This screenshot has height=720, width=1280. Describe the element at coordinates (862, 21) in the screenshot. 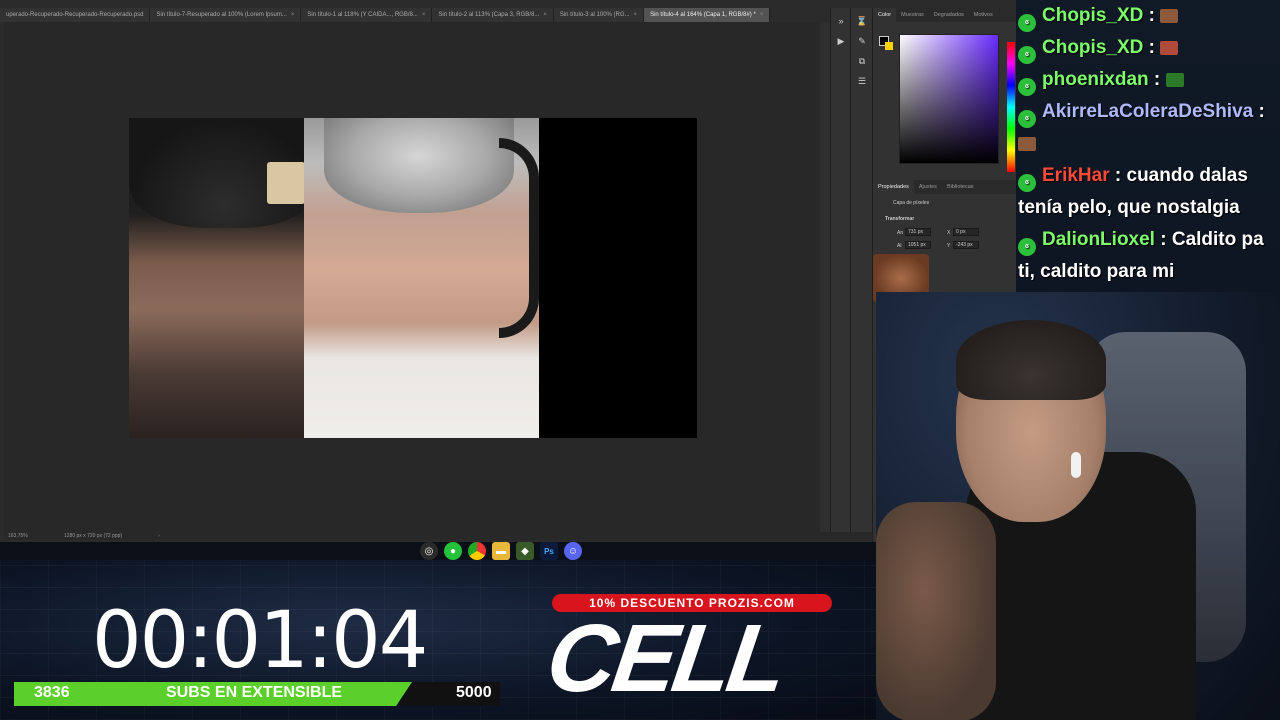

I see `history-icon: ⌛` at that location.